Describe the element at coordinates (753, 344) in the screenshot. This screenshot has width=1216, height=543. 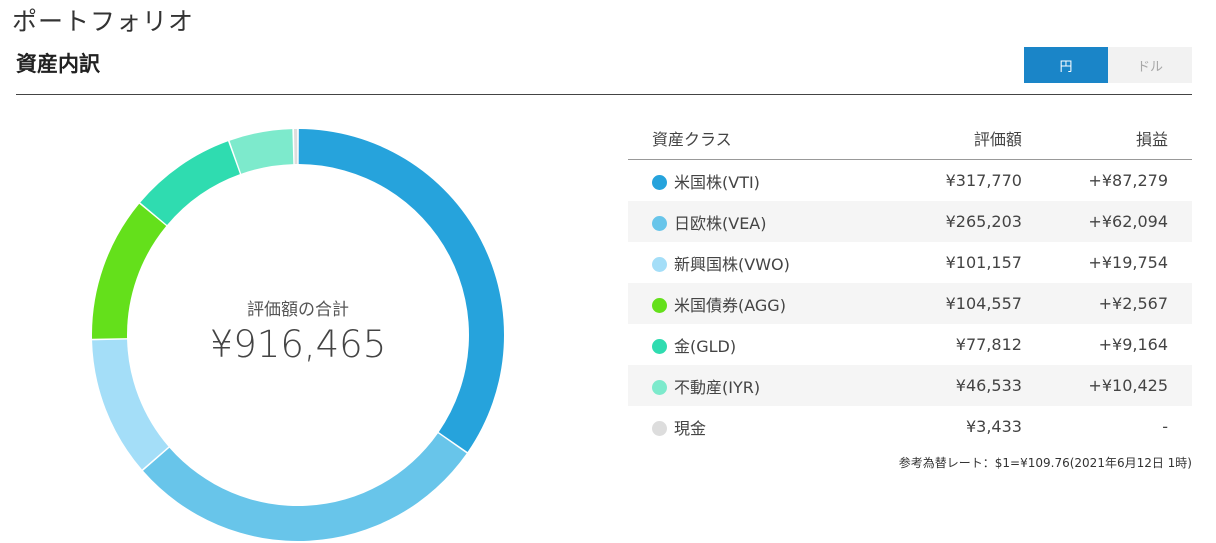
I see `asset-name-cell: 金(GLD)` at that location.